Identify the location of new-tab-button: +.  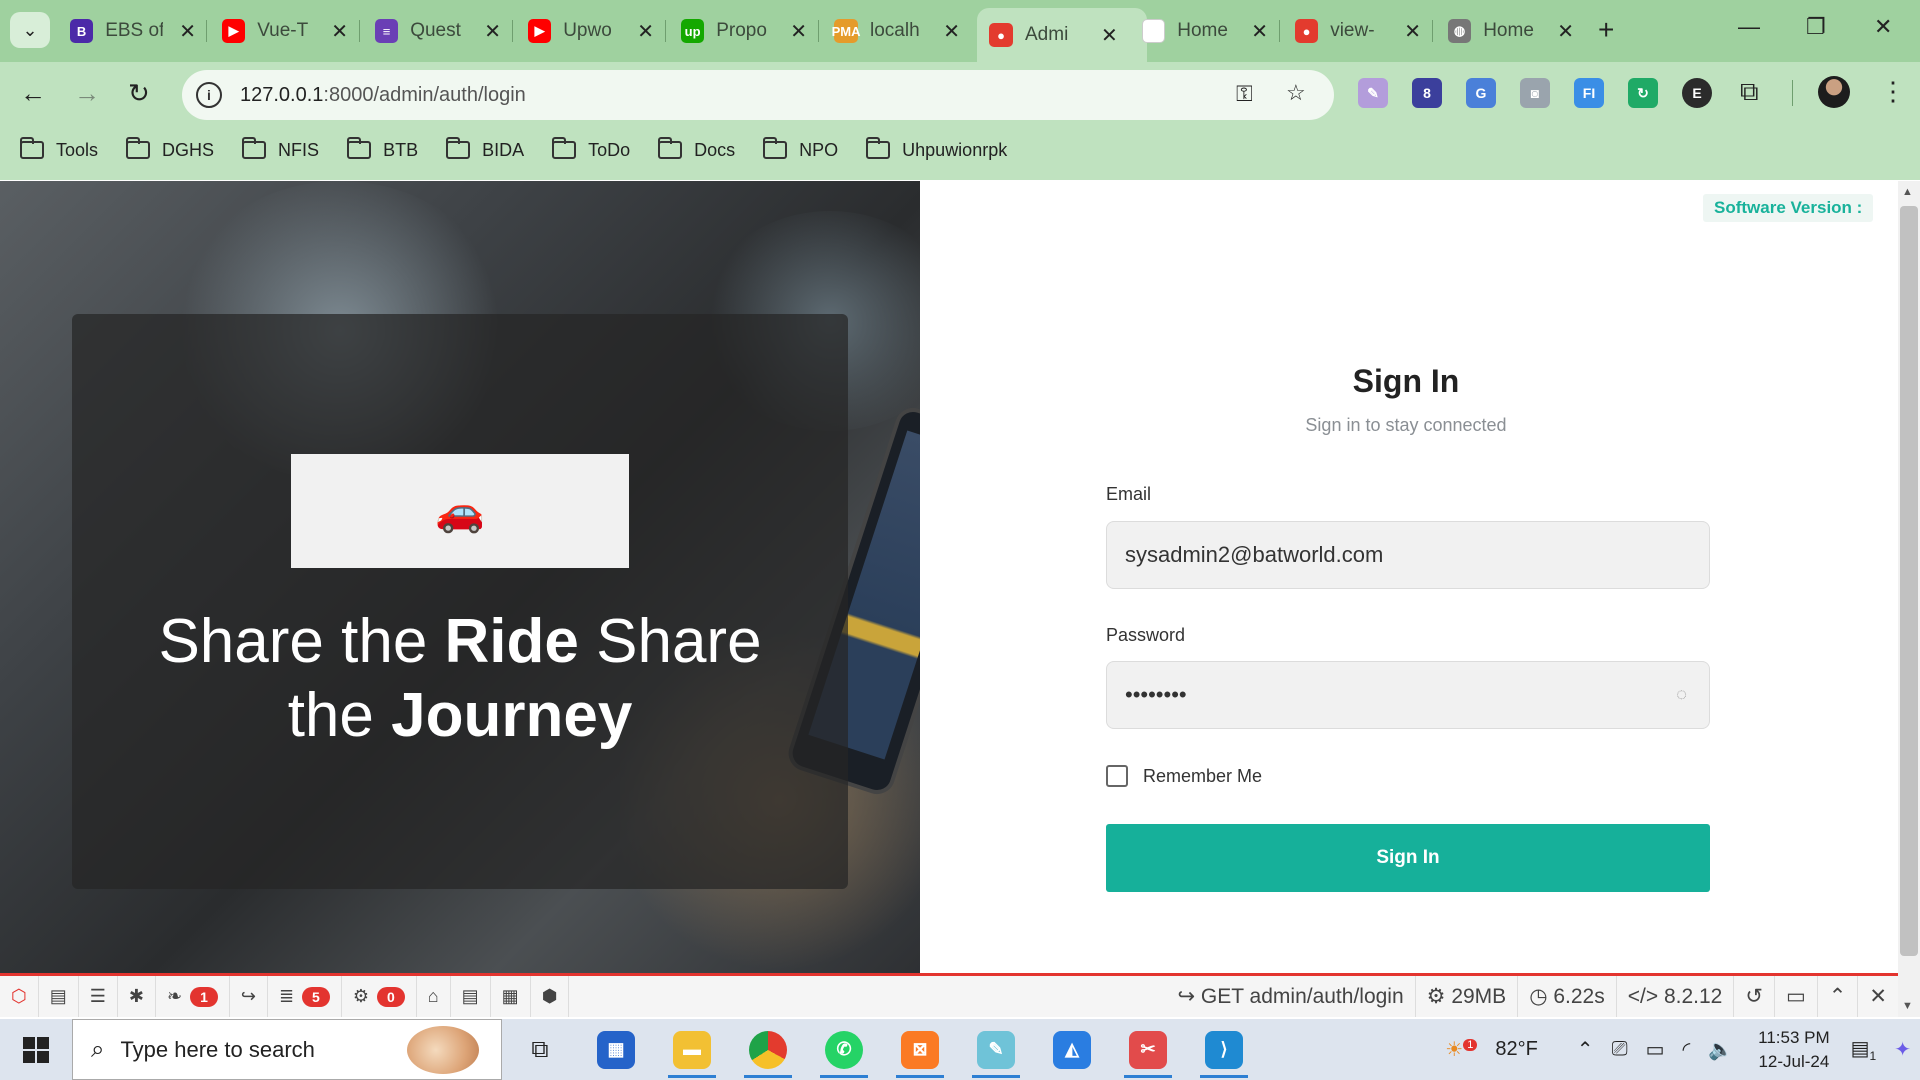
(1606, 30).